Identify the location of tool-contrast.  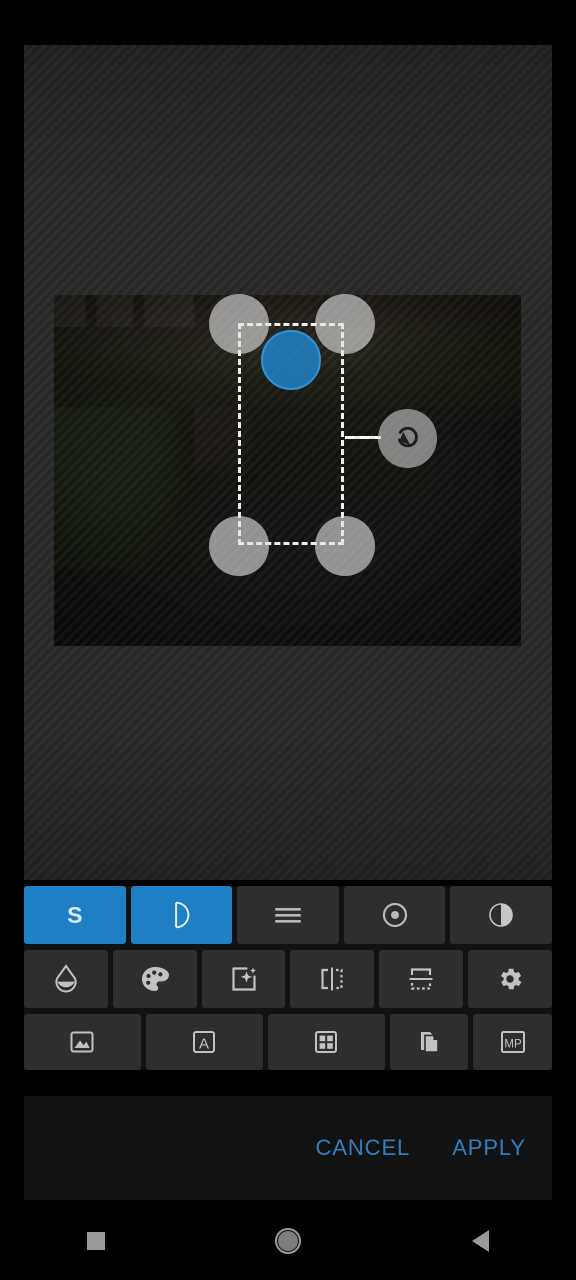
(501, 915).